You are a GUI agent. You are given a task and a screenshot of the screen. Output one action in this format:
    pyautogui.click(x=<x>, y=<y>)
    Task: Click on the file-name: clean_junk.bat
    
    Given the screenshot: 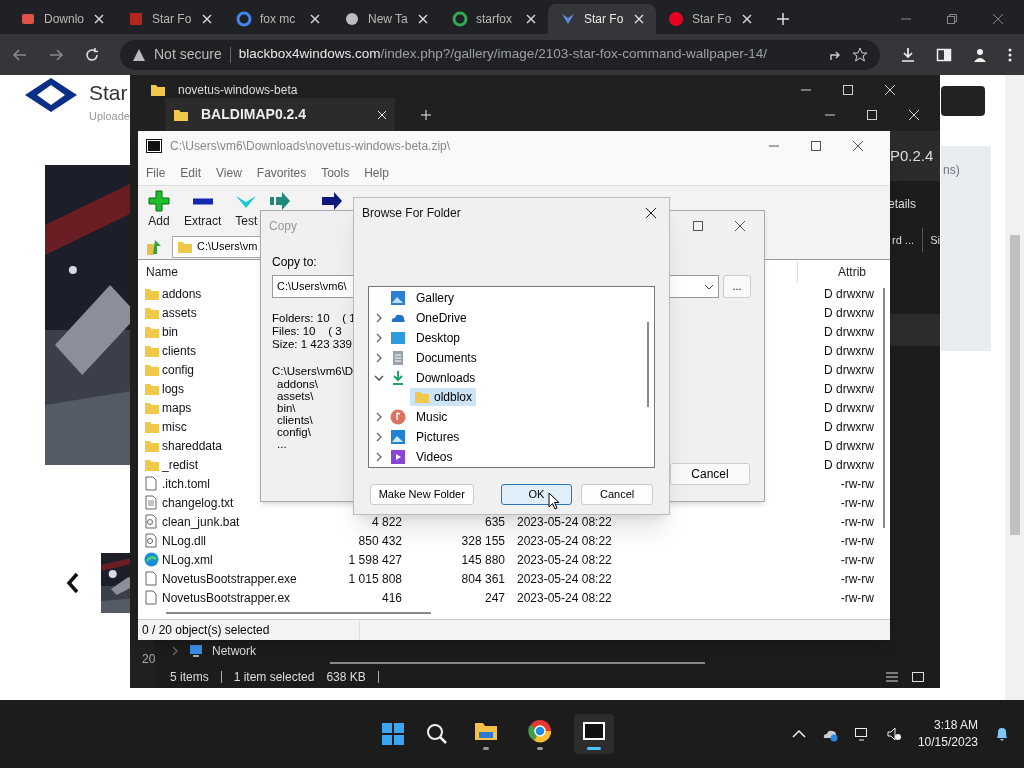 What is the action you would take?
    pyautogui.click(x=242, y=521)
    